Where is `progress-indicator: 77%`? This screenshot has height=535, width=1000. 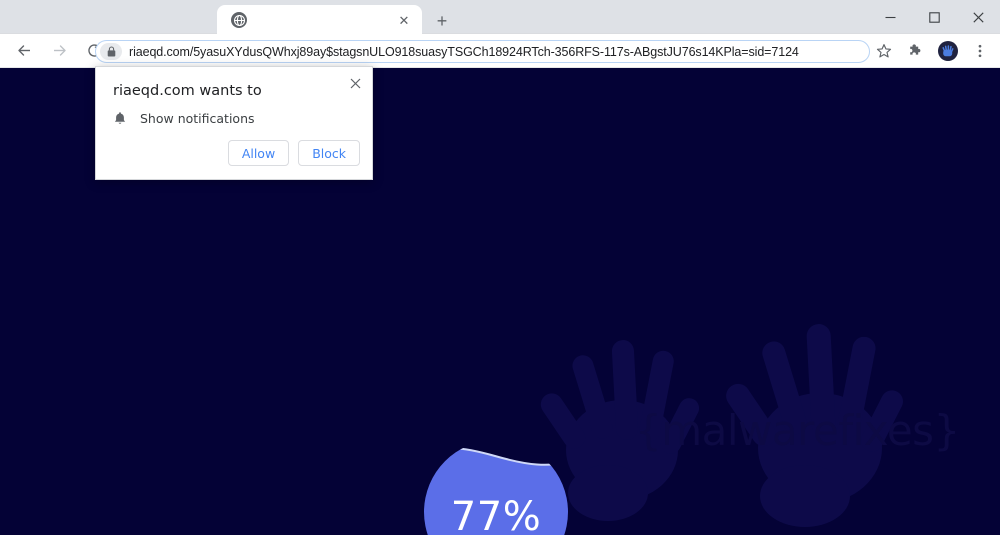 progress-indicator: 77% is located at coordinates (496, 487).